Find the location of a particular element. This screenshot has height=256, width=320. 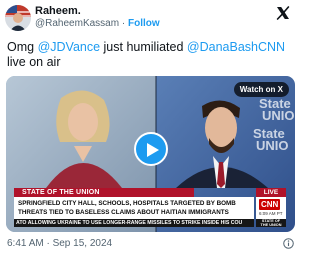

x-logo-icon is located at coordinates (283, 13).